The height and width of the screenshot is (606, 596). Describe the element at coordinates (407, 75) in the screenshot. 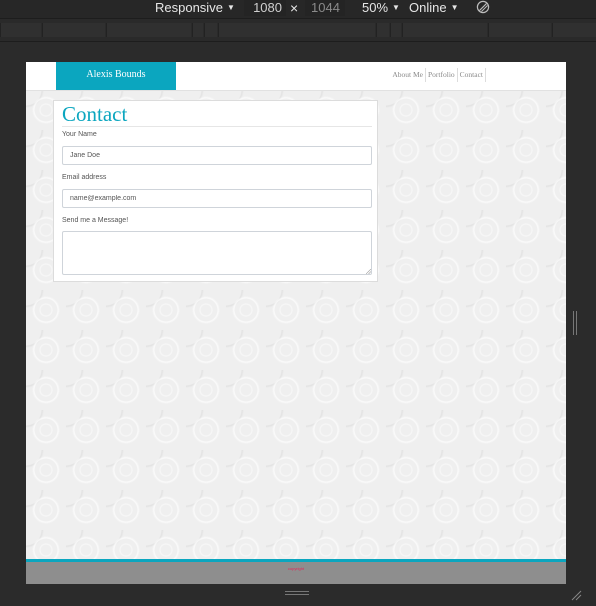

I see `nav-about-me: About Me` at that location.